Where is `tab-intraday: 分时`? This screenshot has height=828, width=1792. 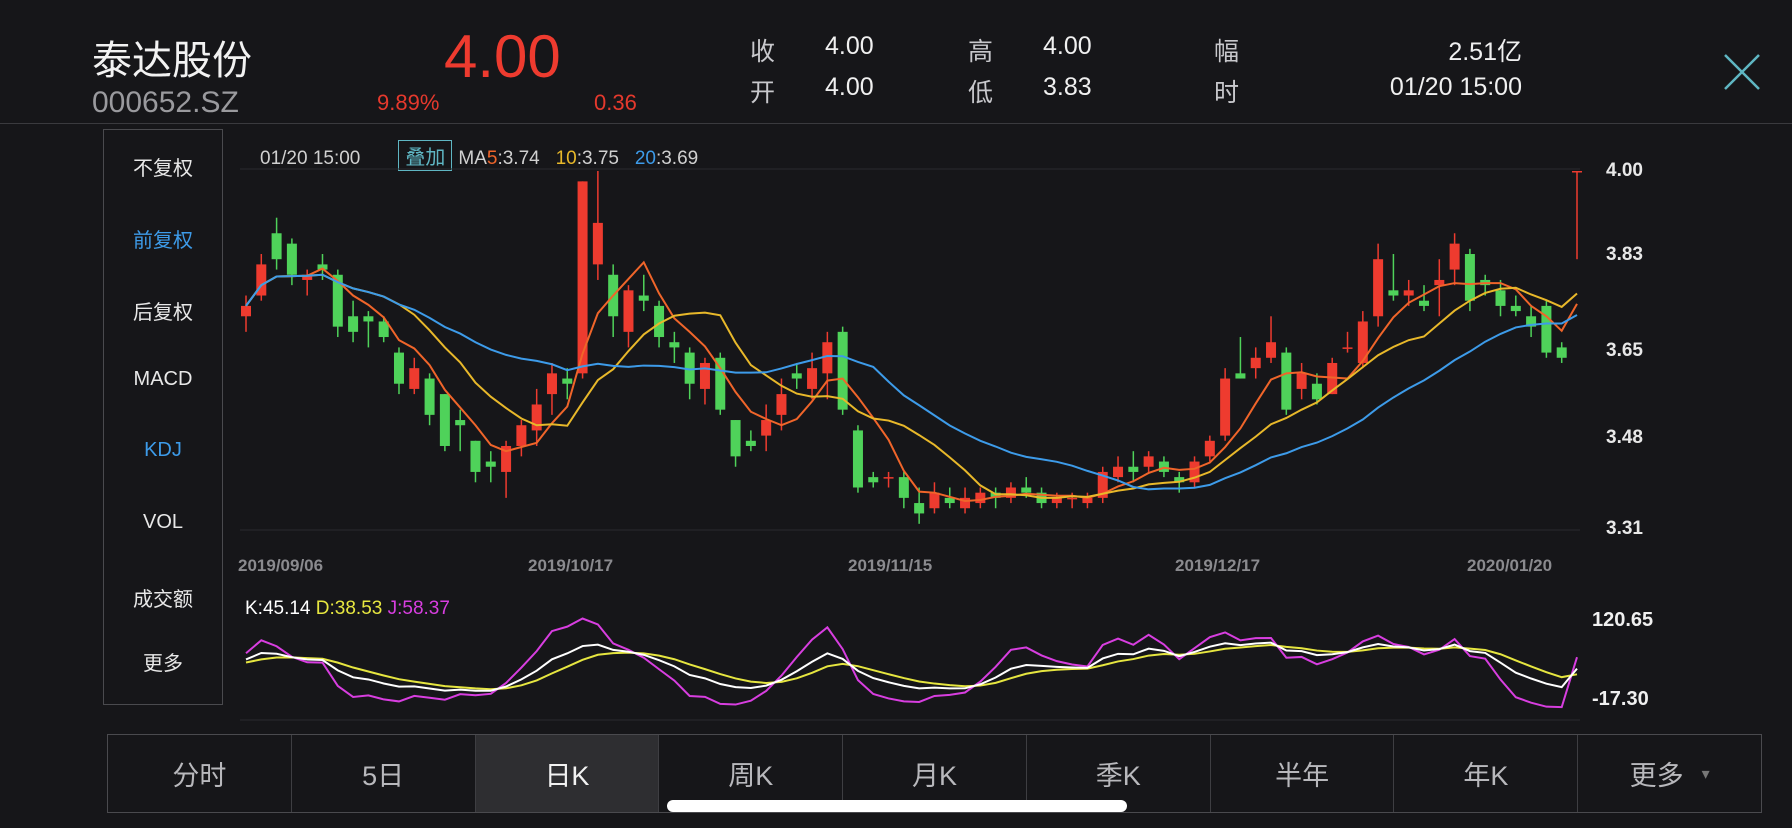 tab-intraday: 分时 is located at coordinates (200, 773).